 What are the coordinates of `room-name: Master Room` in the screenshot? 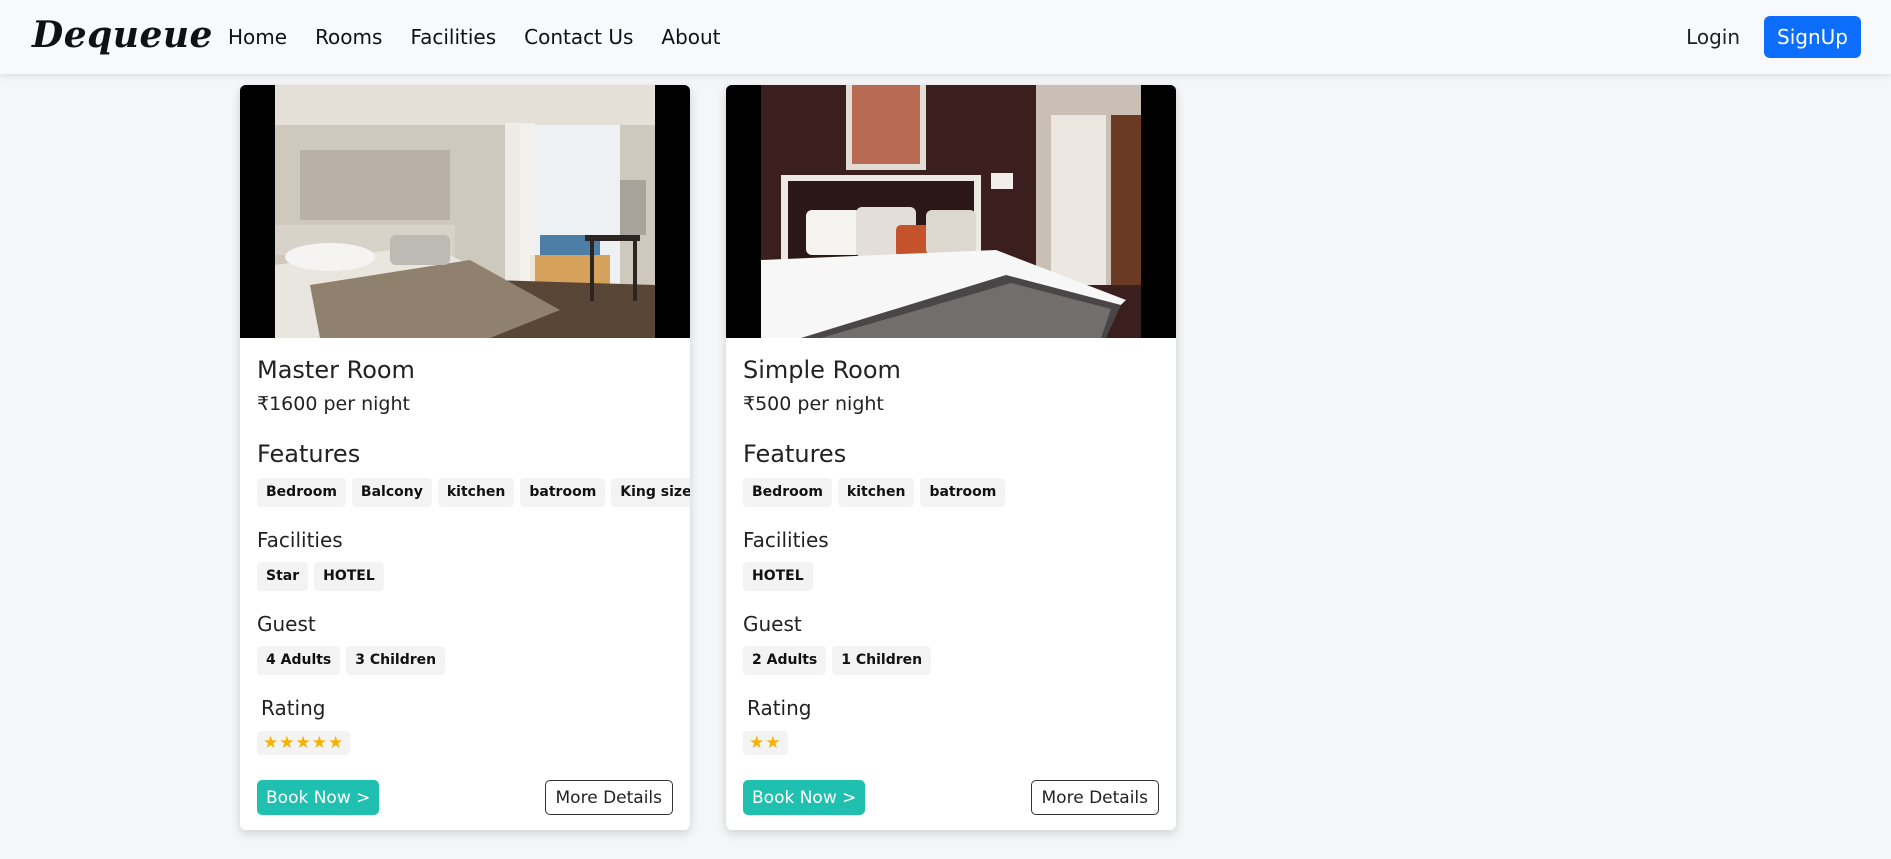 It's located at (336, 370).